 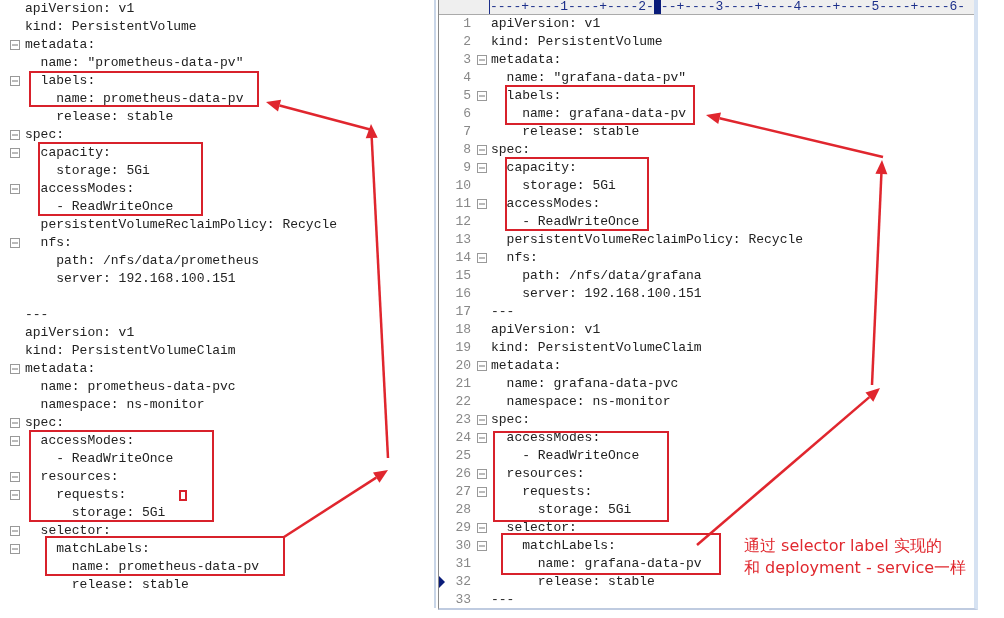 I want to click on annotation-text: 和 deployment - service一样, so click(x=855, y=568).